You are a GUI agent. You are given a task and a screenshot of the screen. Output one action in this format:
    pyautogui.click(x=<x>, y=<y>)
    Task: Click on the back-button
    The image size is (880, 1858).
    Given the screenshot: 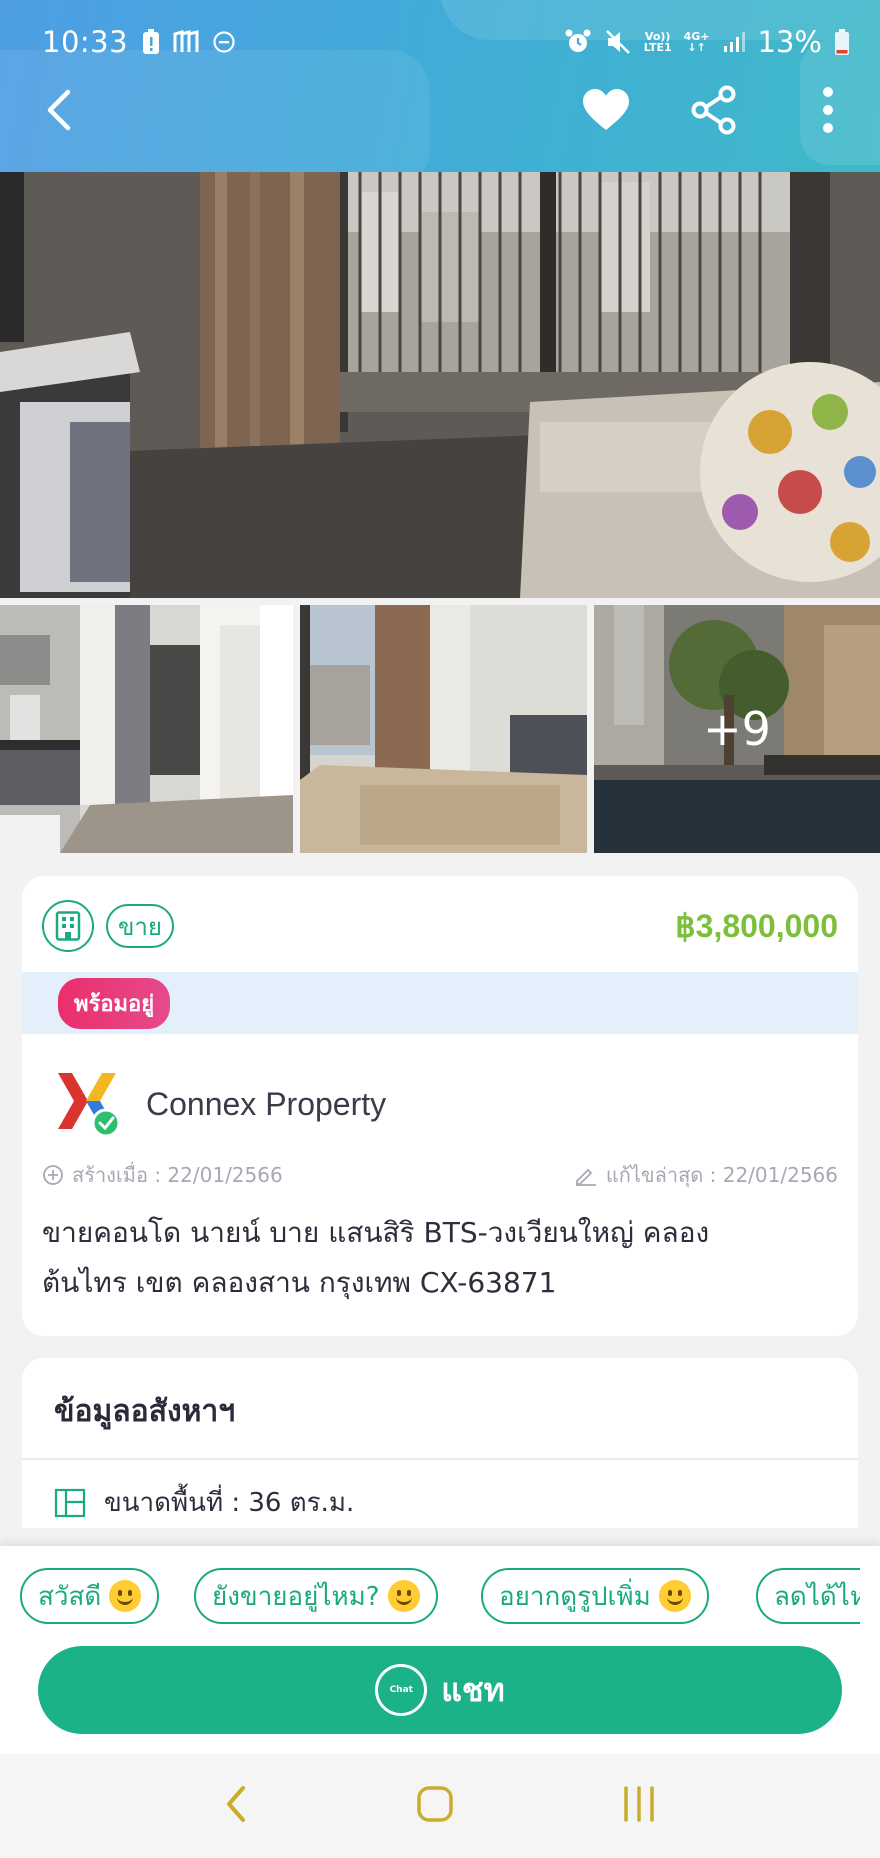 What is the action you would take?
    pyautogui.click(x=60, y=110)
    